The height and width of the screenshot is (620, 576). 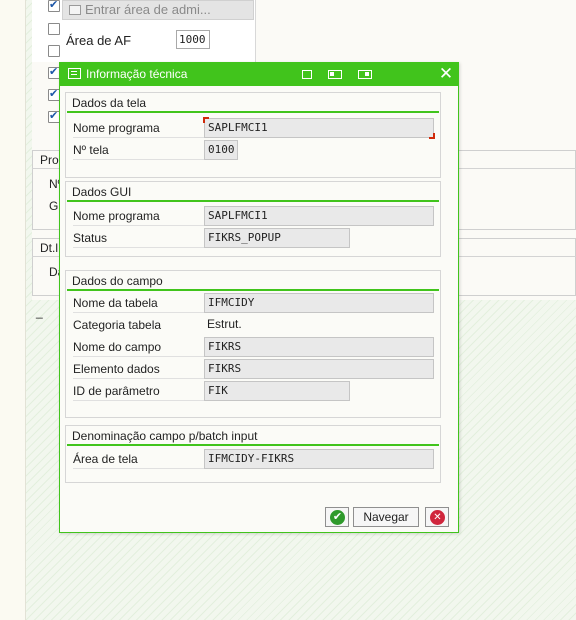 What do you see at coordinates (13, 310) in the screenshot?
I see `left-strip` at bounding box center [13, 310].